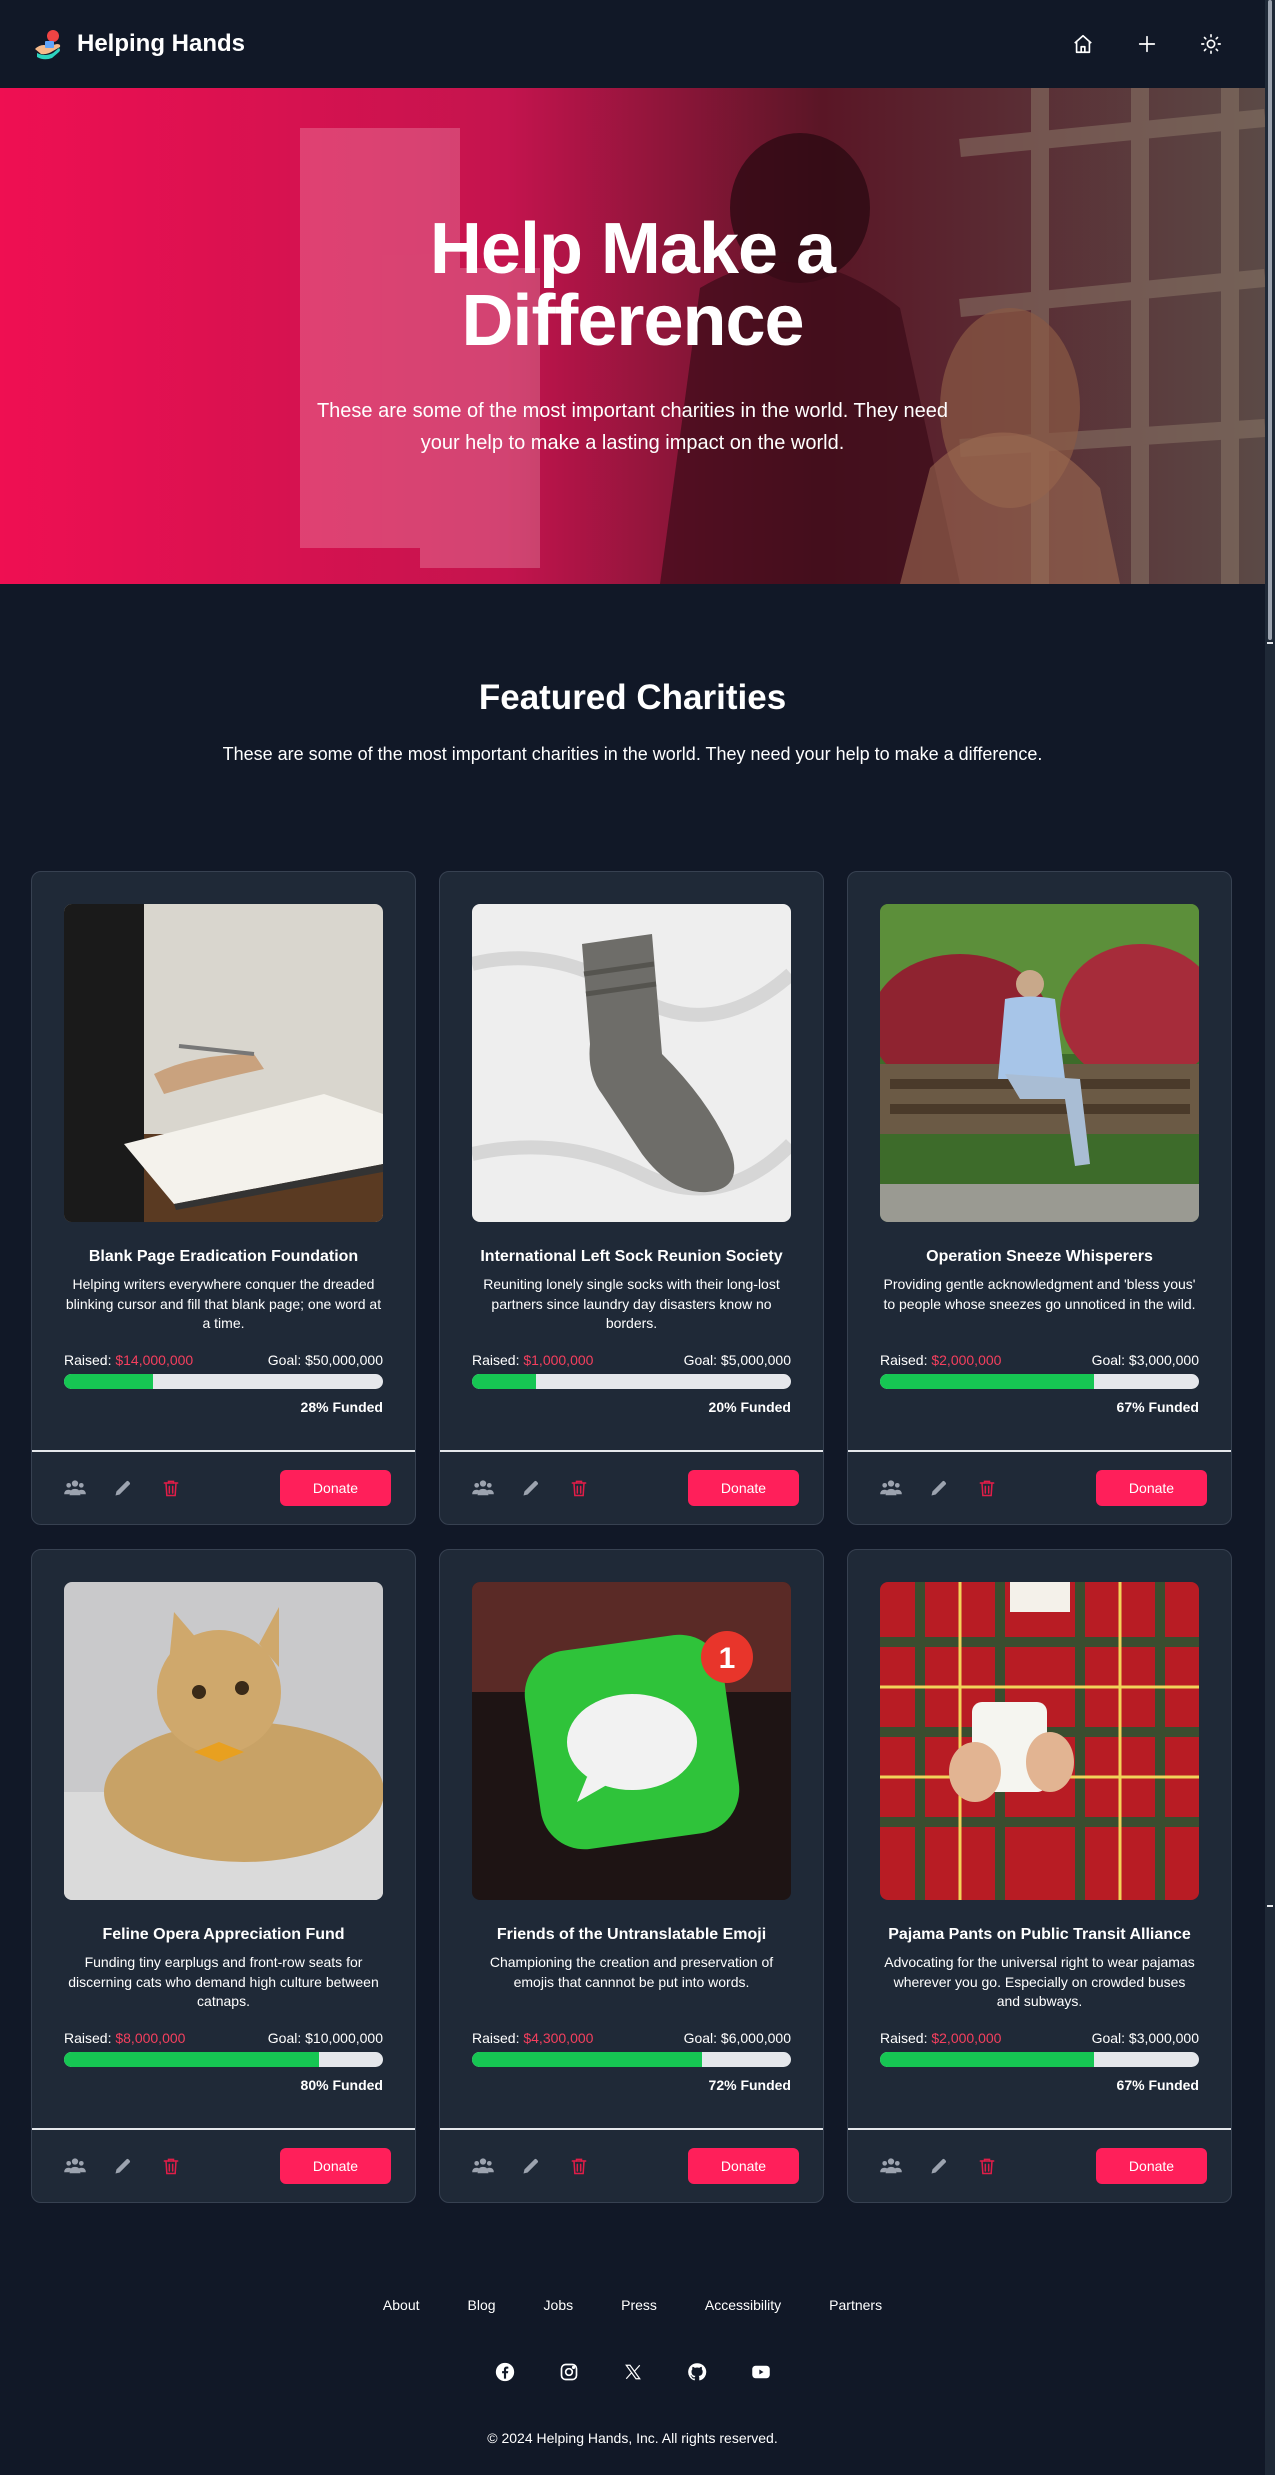 The image size is (1275, 2475). Describe the element at coordinates (737, 1360) in the screenshot. I see `goal-amount: Goal: $5,000,000` at that location.